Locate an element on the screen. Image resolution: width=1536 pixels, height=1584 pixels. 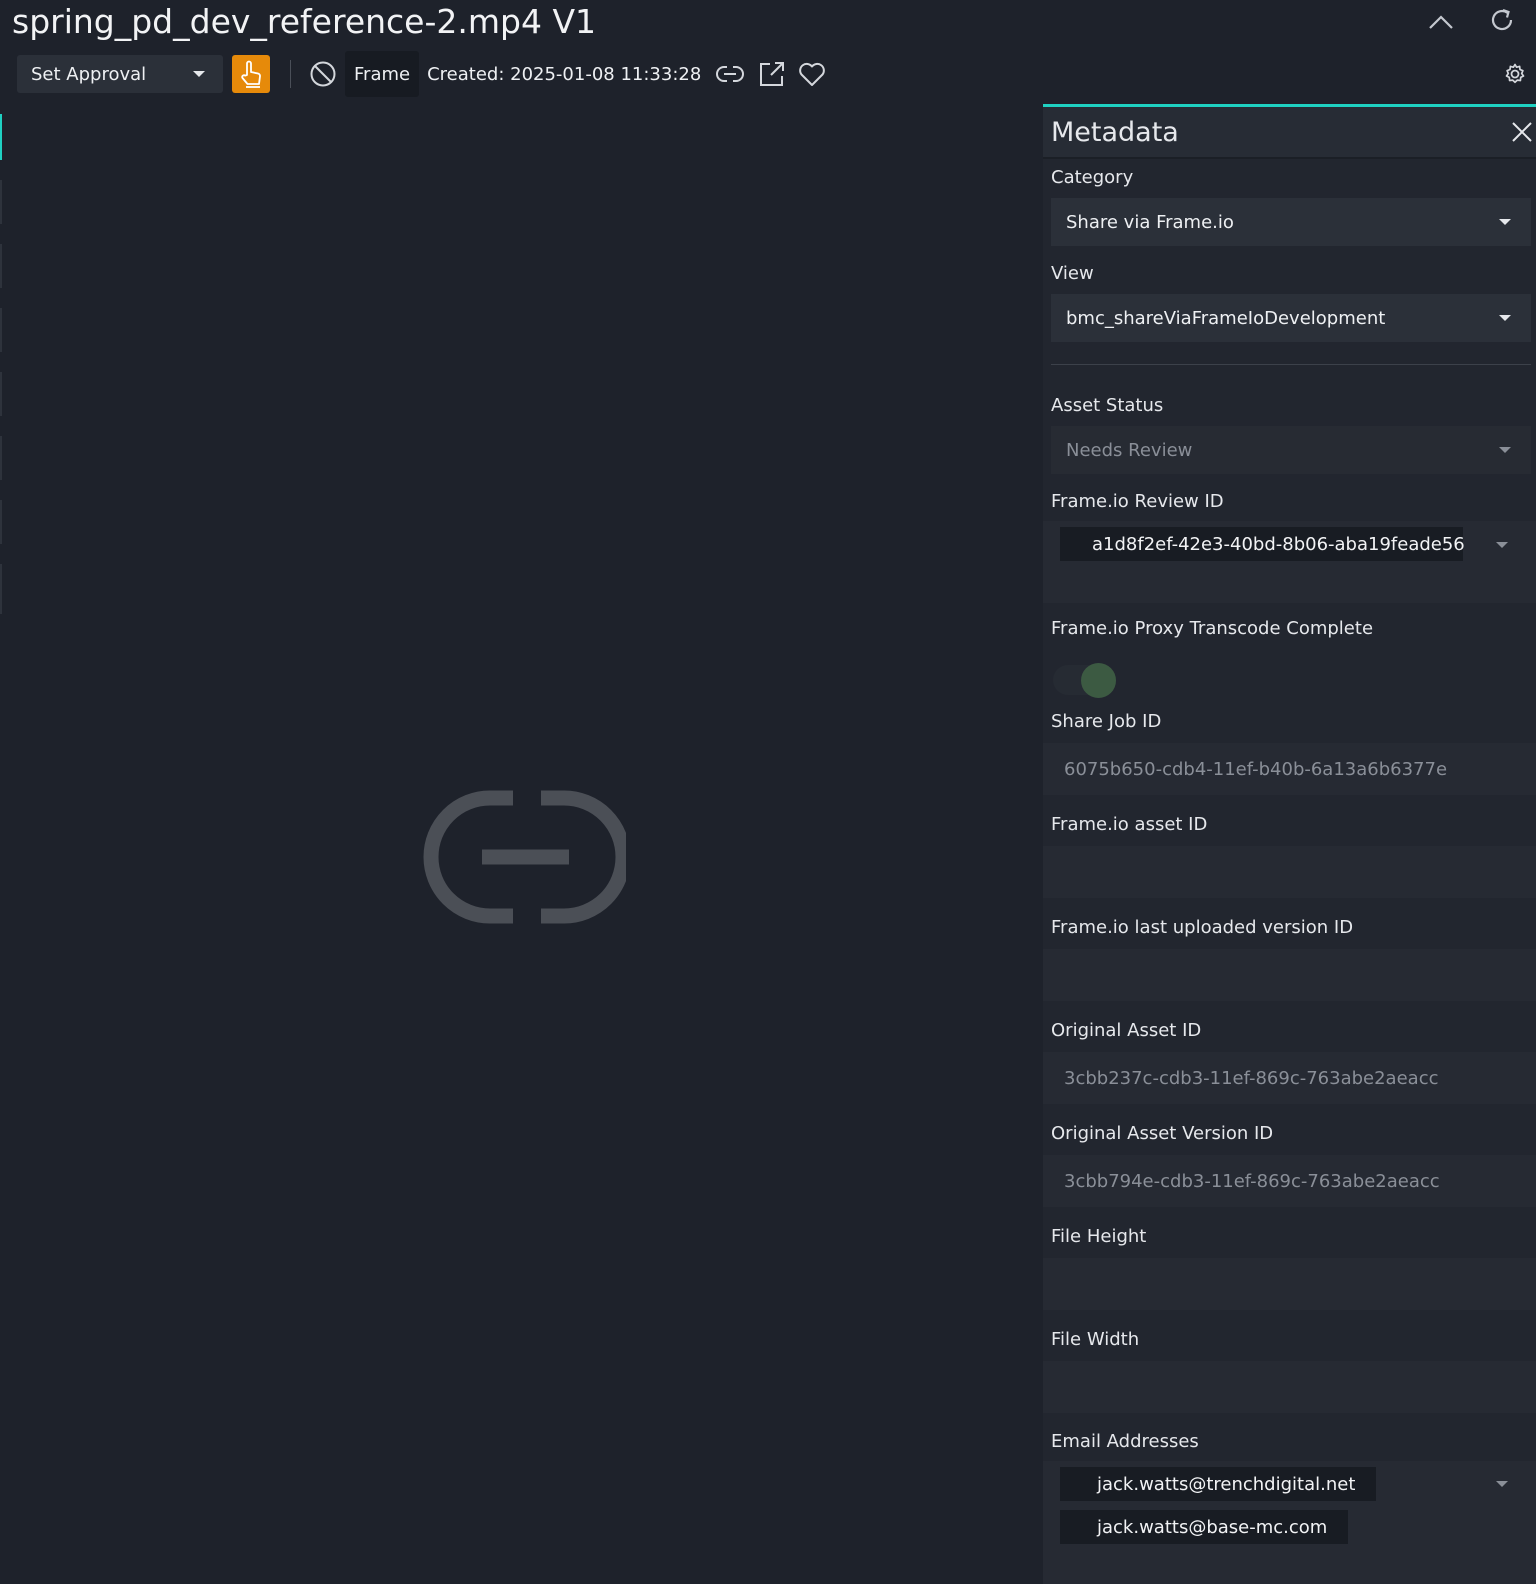
original-asset-id-value: 3cbb237c-cdb3-11ef-869c-763abe2aeacc is located at coordinates (1251, 1078).